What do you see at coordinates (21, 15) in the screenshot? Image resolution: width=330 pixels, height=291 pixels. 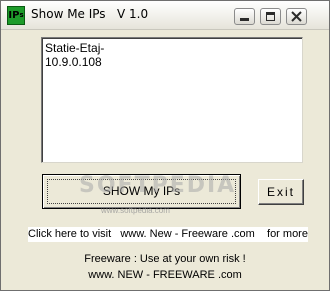 I see `app-logo-subtext: s` at bounding box center [21, 15].